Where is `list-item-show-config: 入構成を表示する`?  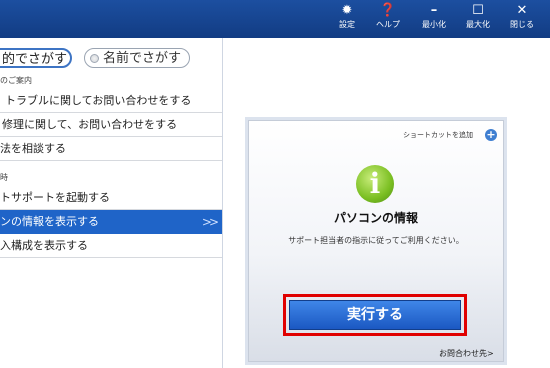 list-item-show-config: 入構成を表示する is located at coordinates (111, 246).